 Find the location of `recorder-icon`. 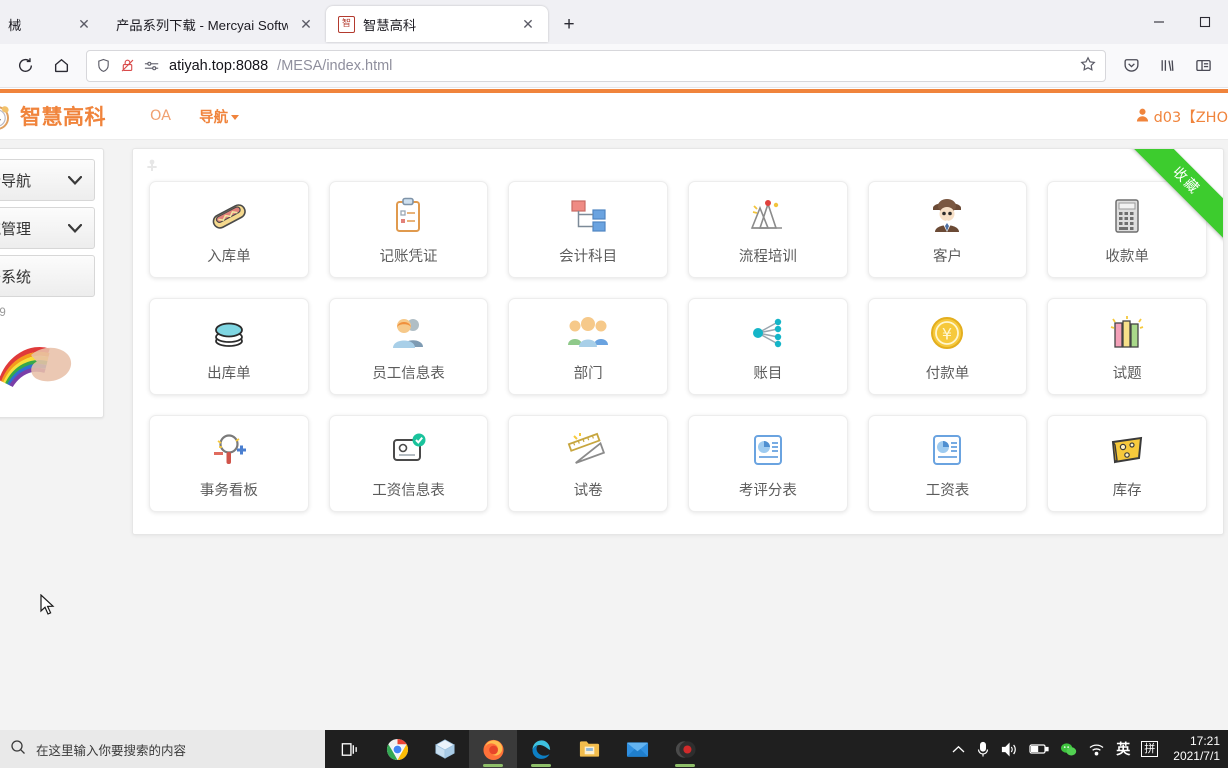

recorder-icon is located at coordinates (685, 749).